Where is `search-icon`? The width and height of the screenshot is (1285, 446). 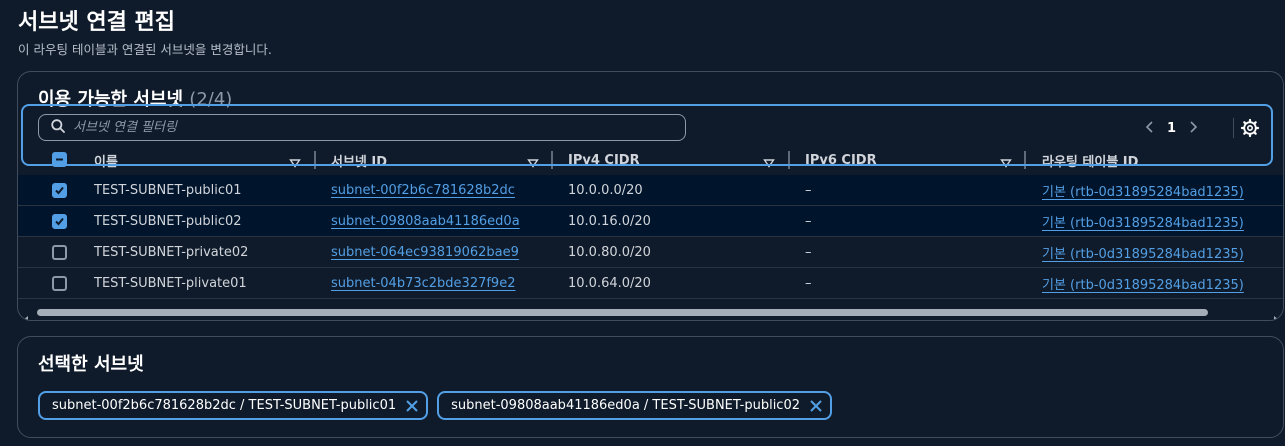 search-icon is located at coordinates (58, 127).